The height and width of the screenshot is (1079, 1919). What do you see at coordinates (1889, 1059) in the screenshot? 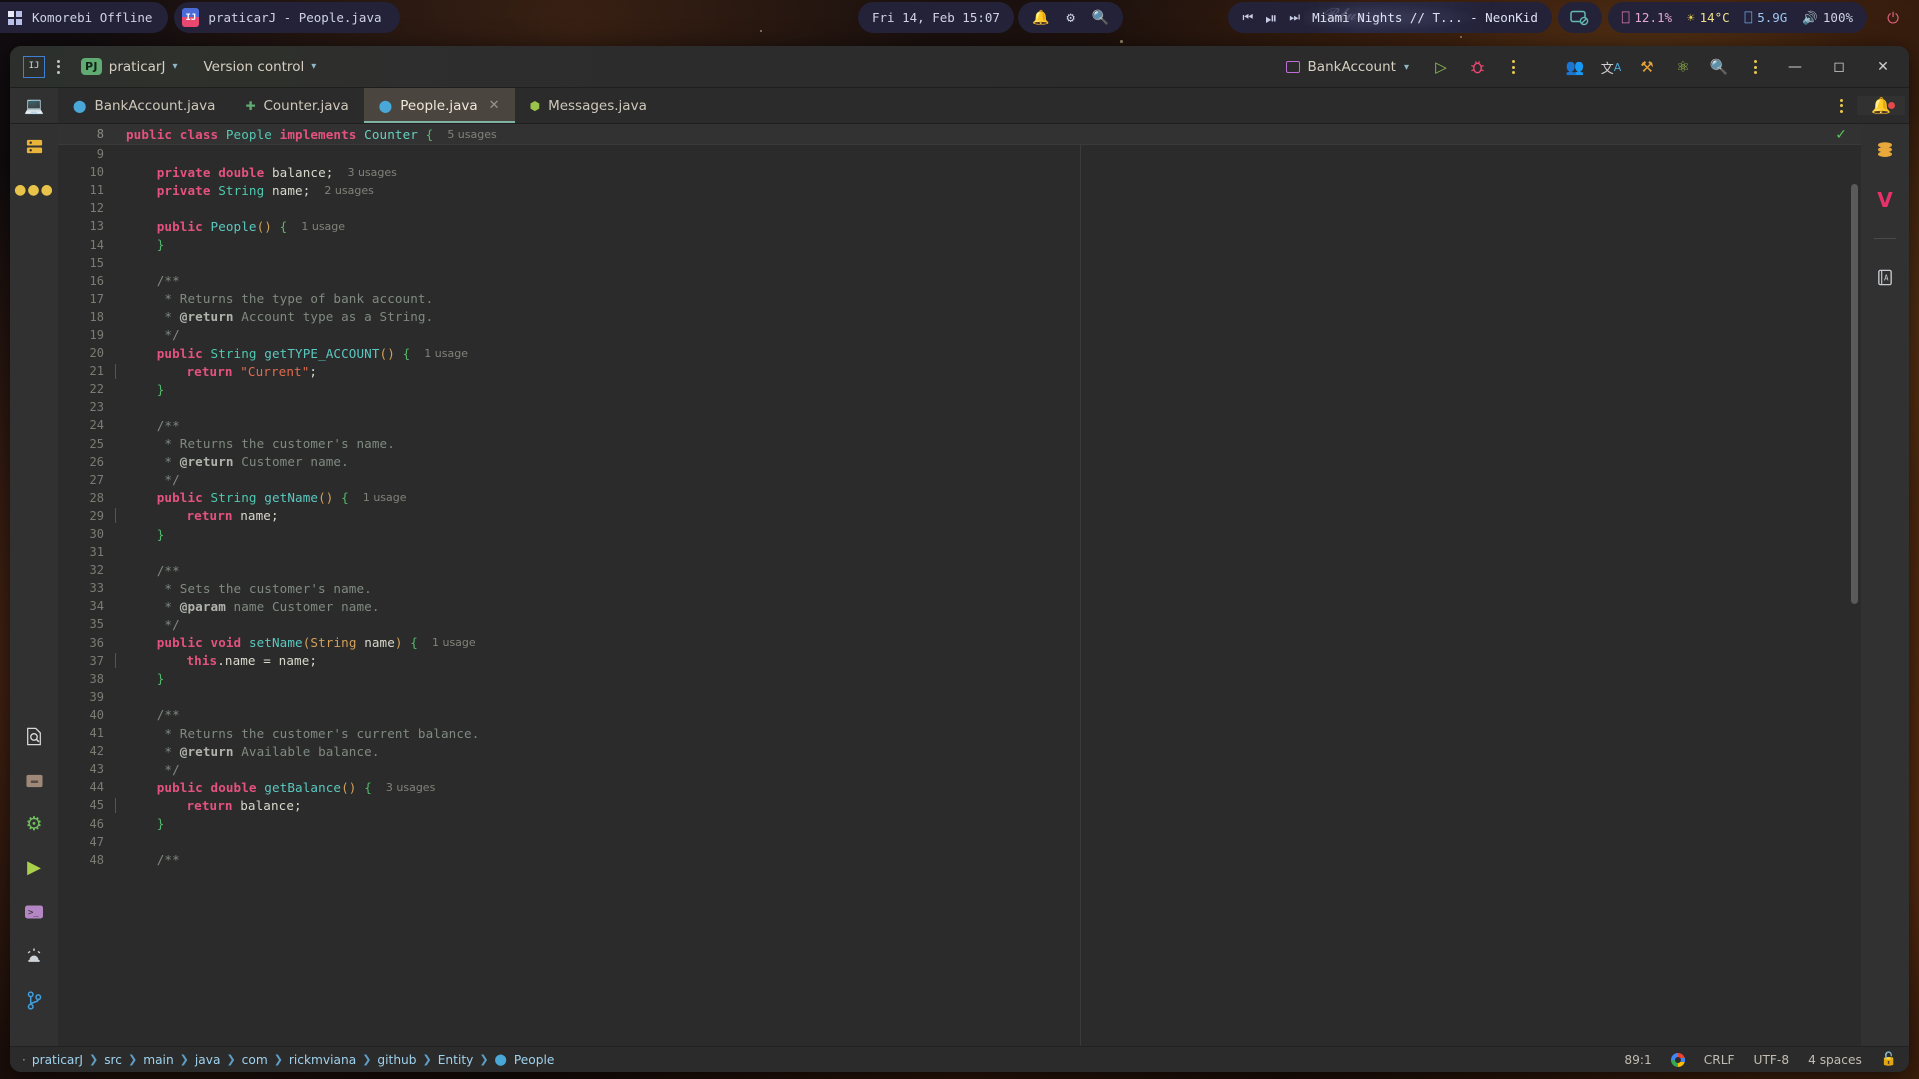
I see `unlocked-icon: 🔓` at bounding box center [1889, 1059].